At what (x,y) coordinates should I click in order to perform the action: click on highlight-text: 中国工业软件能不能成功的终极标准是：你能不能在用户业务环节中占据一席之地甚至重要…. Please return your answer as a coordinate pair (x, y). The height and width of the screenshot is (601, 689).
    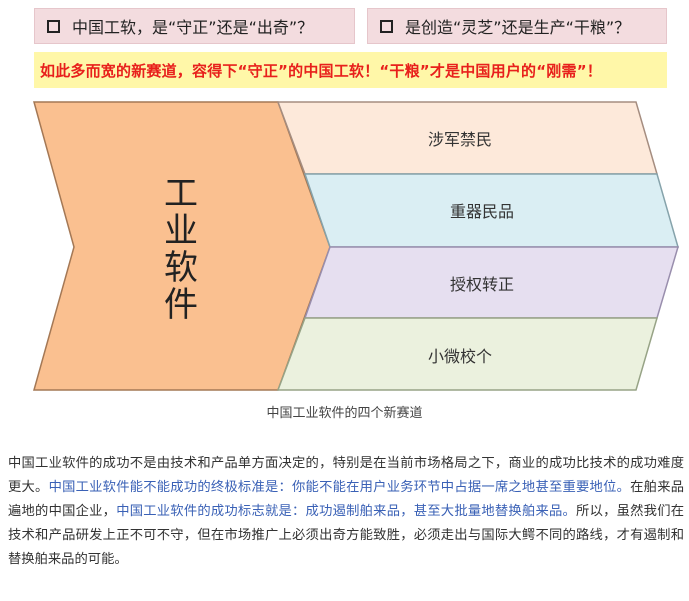
    Looking at the image, I should click on (339, 487).